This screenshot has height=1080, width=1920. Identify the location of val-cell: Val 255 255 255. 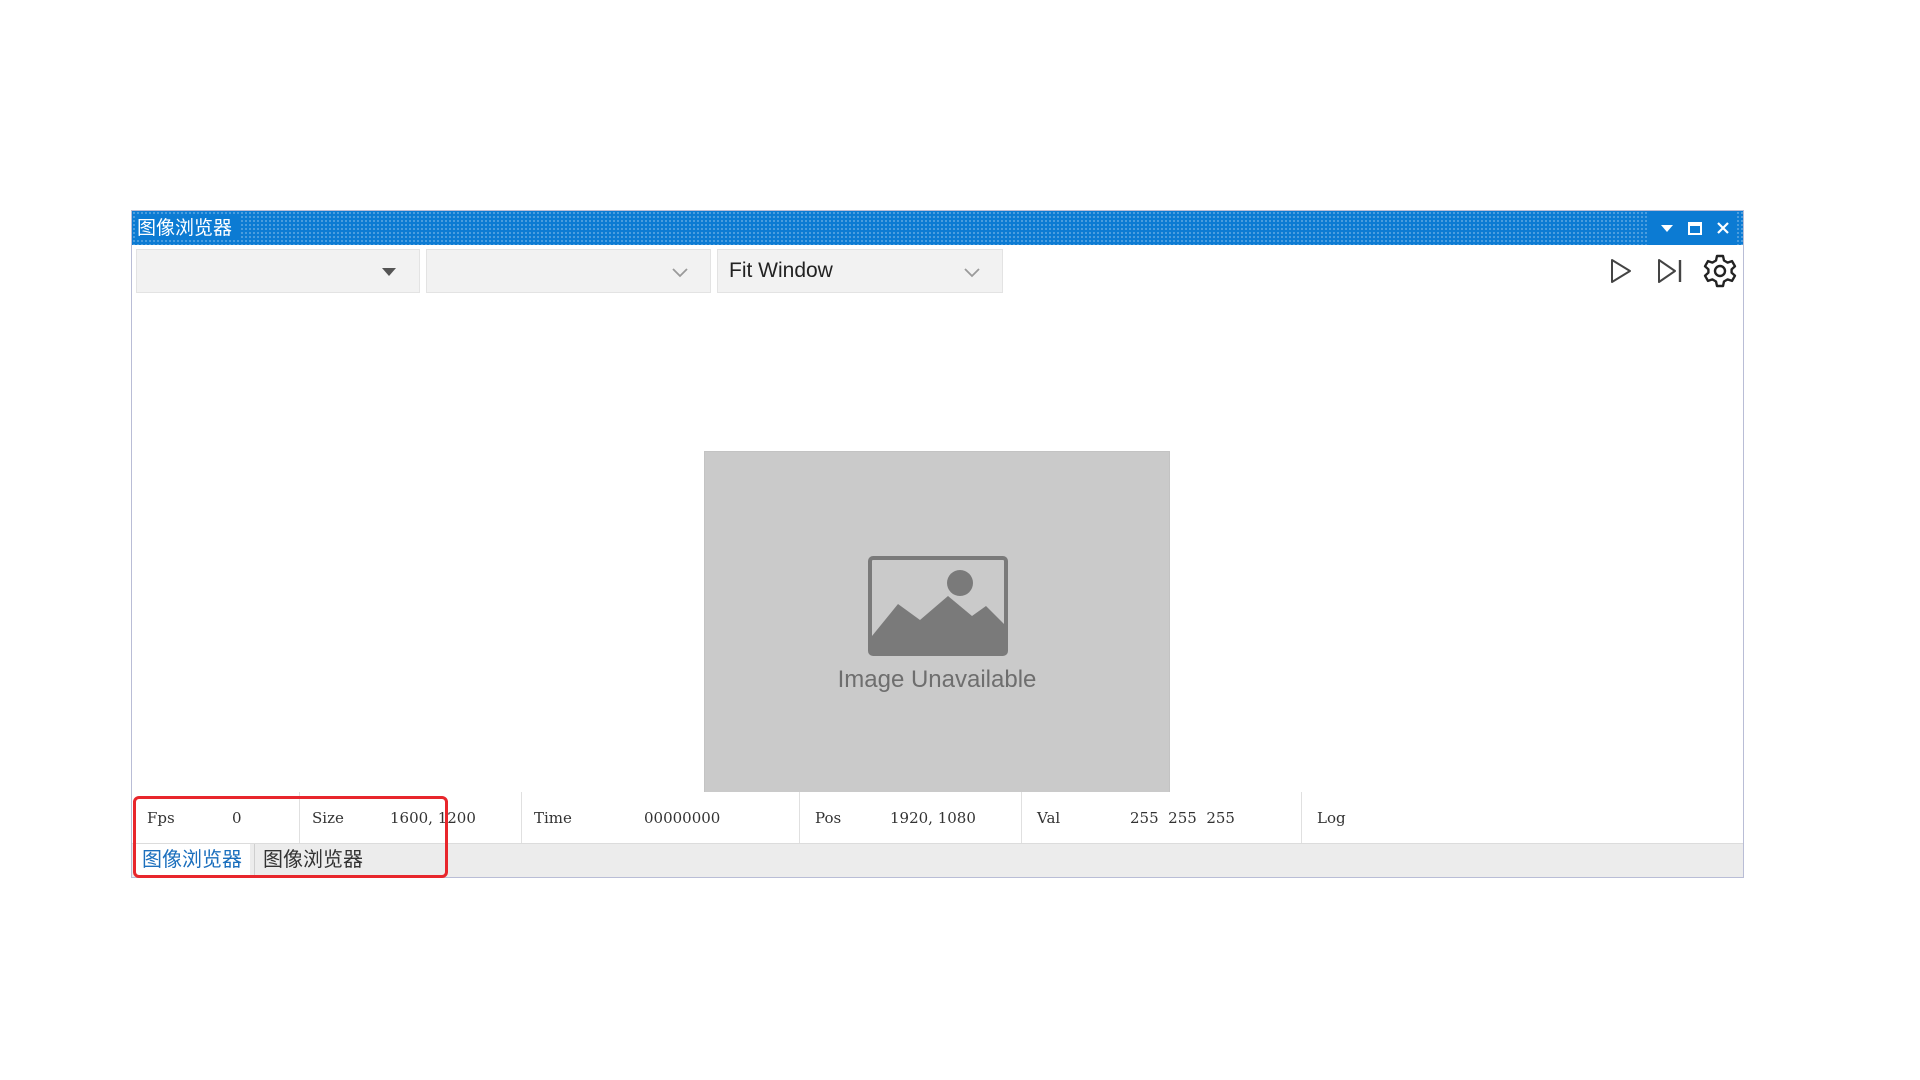
(1162, 819).